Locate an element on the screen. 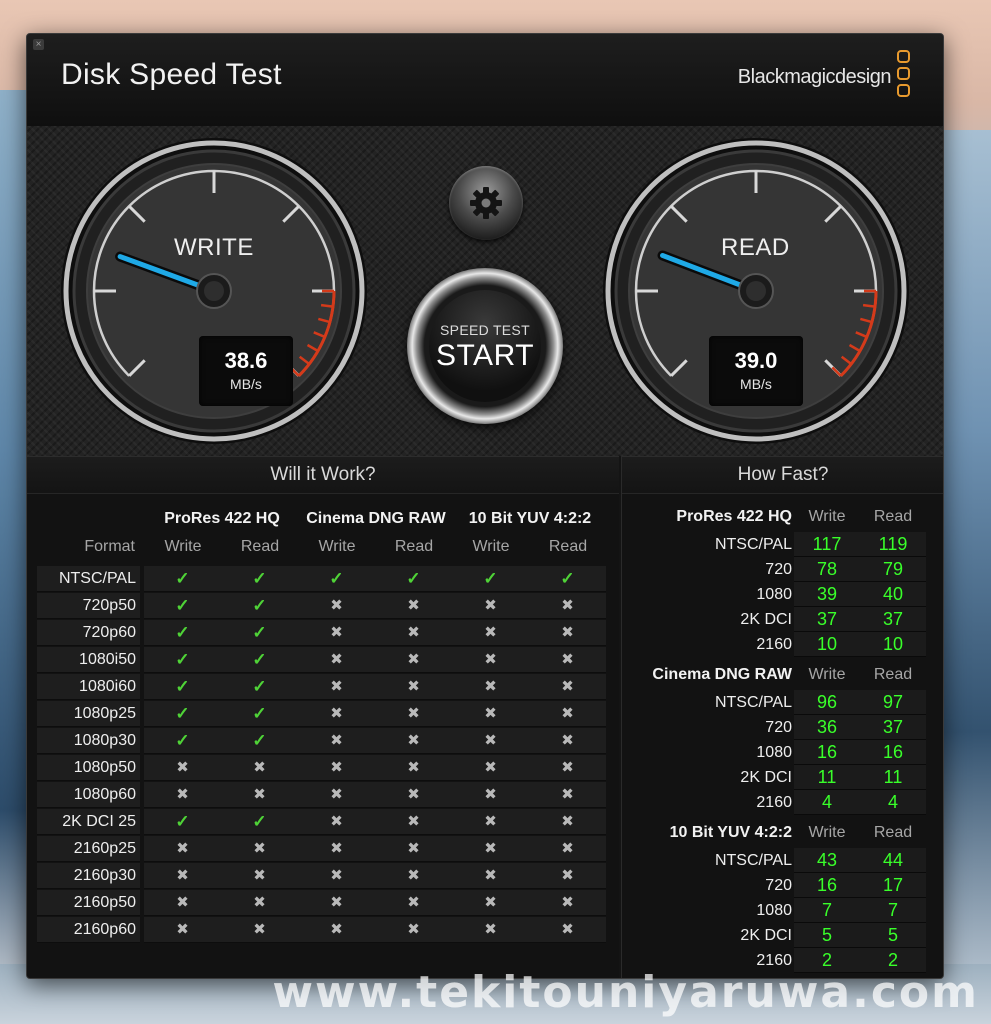 Image resolution: width=991 pixels, height=1024 pixels. format-label: 2160p60 is located at coordinates (88, 930).